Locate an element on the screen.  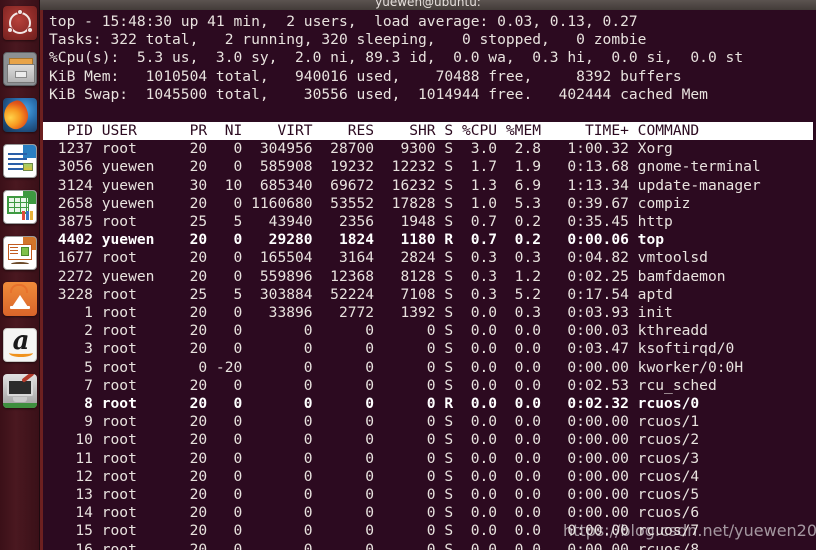
launcher-item-impress is located at coordinates (19, 253).